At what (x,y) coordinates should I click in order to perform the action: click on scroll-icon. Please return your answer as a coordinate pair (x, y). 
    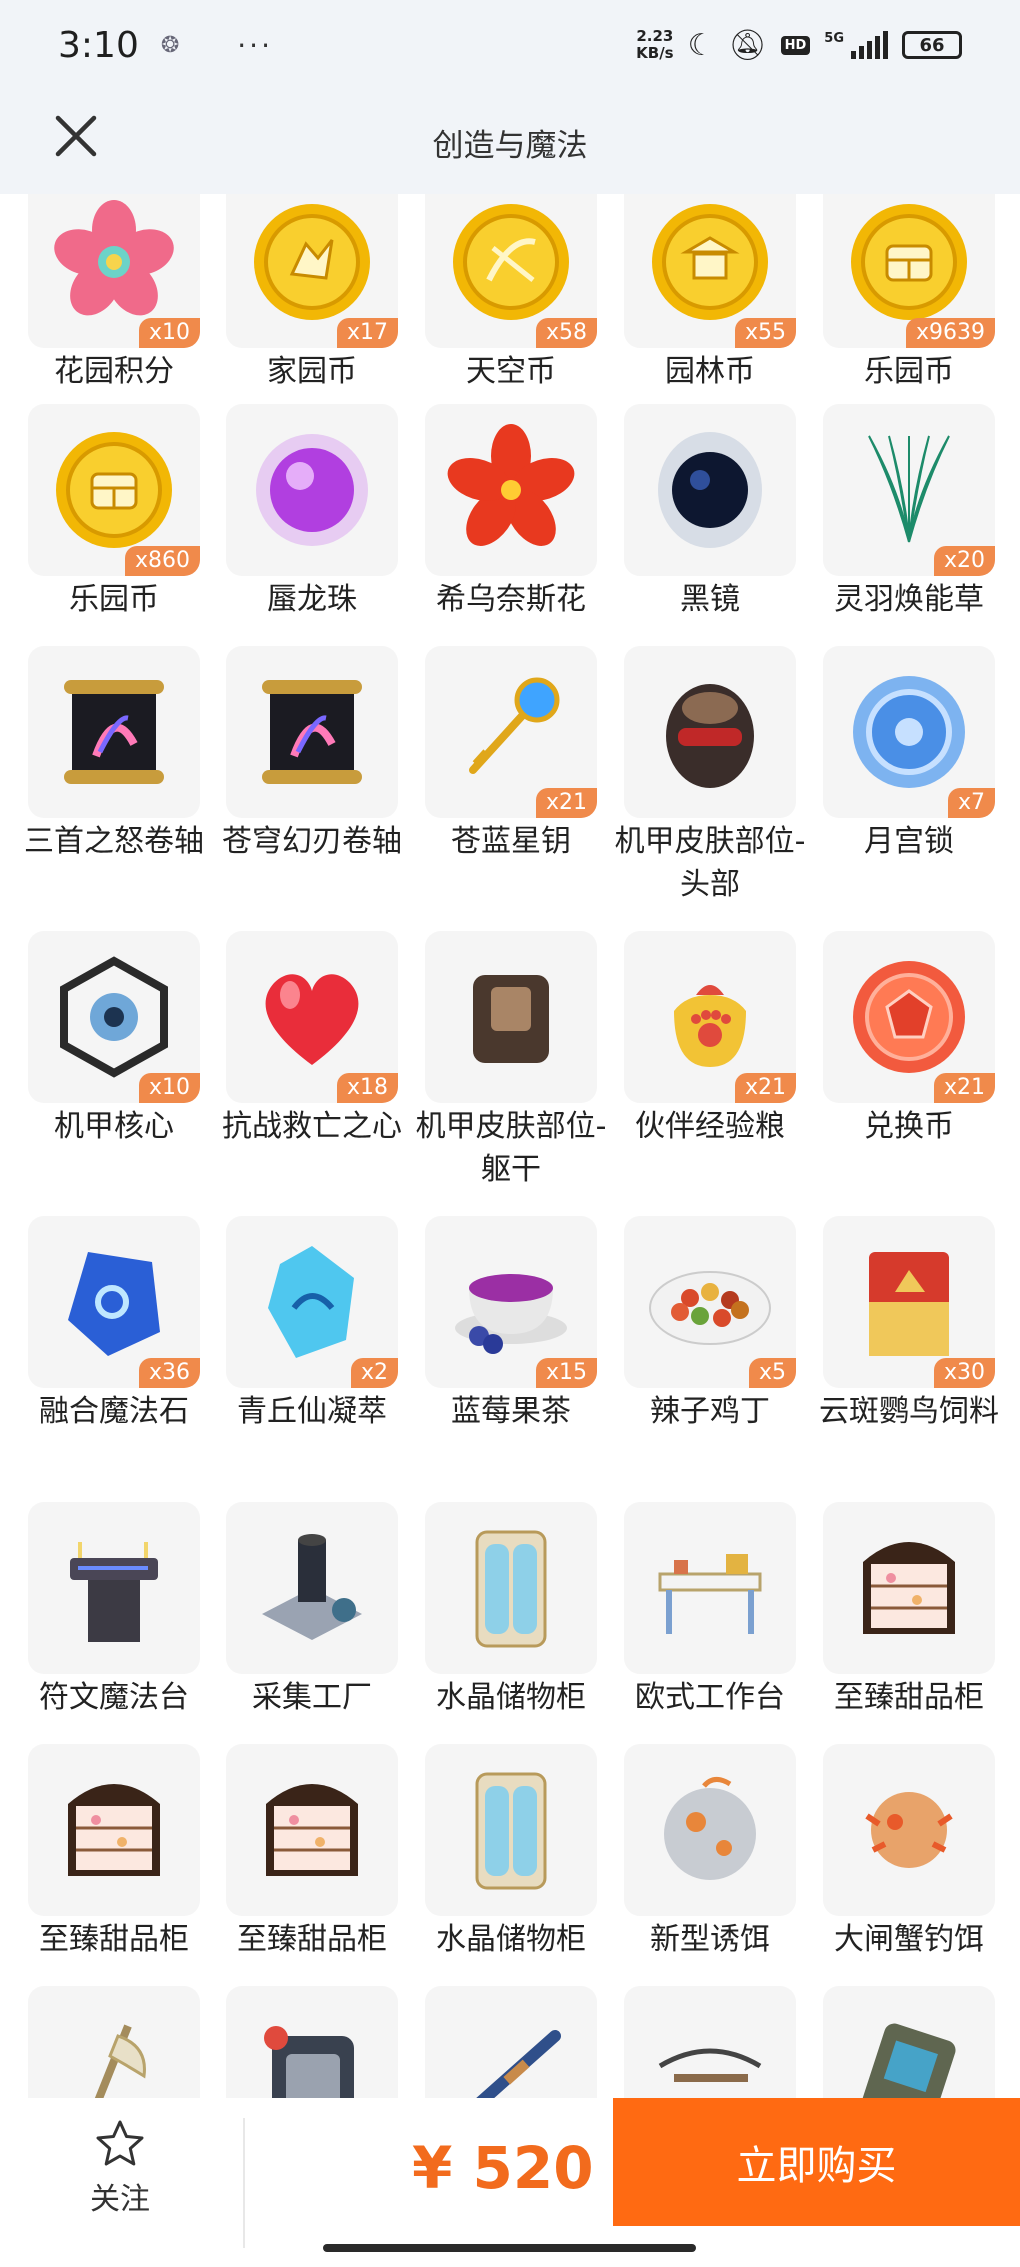
    Looking at the image, I should click on (114, 732).